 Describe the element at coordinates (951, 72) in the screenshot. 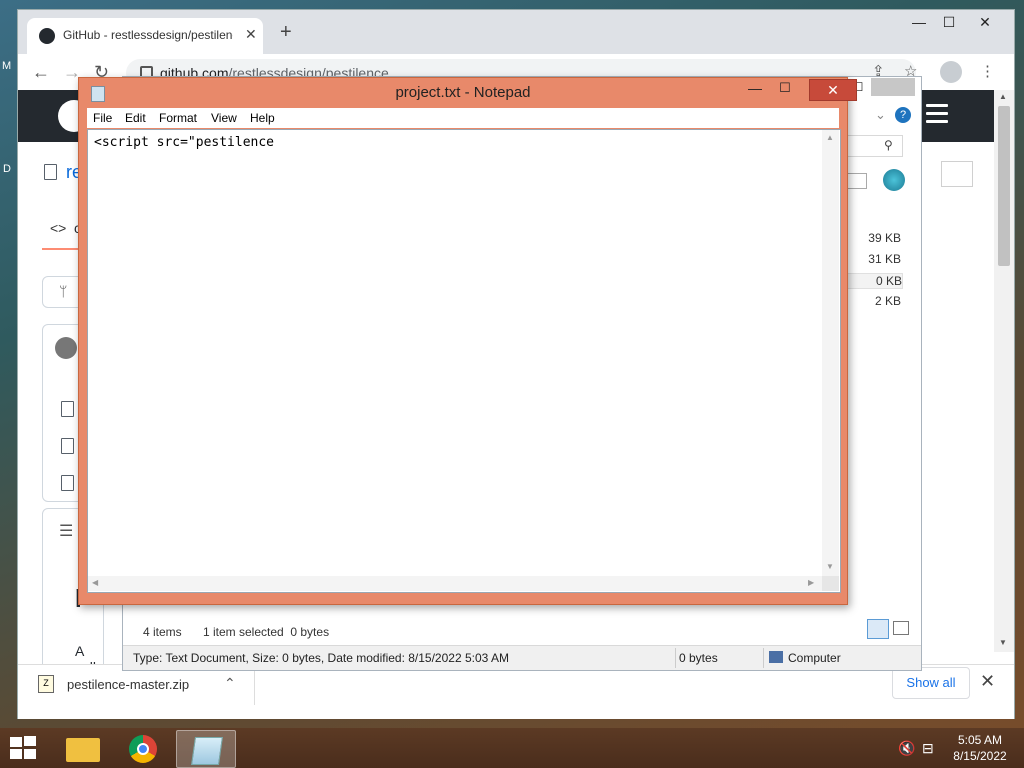

I see `profile-avatar` at that location.